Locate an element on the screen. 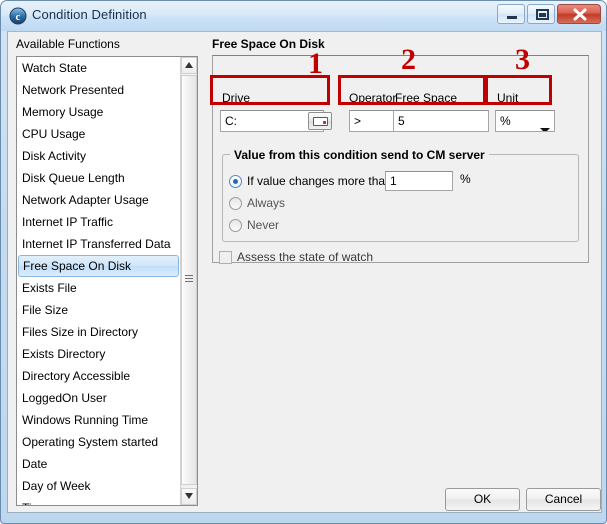  list-item: Free Space On Disk is located at coordinates (98, 266).